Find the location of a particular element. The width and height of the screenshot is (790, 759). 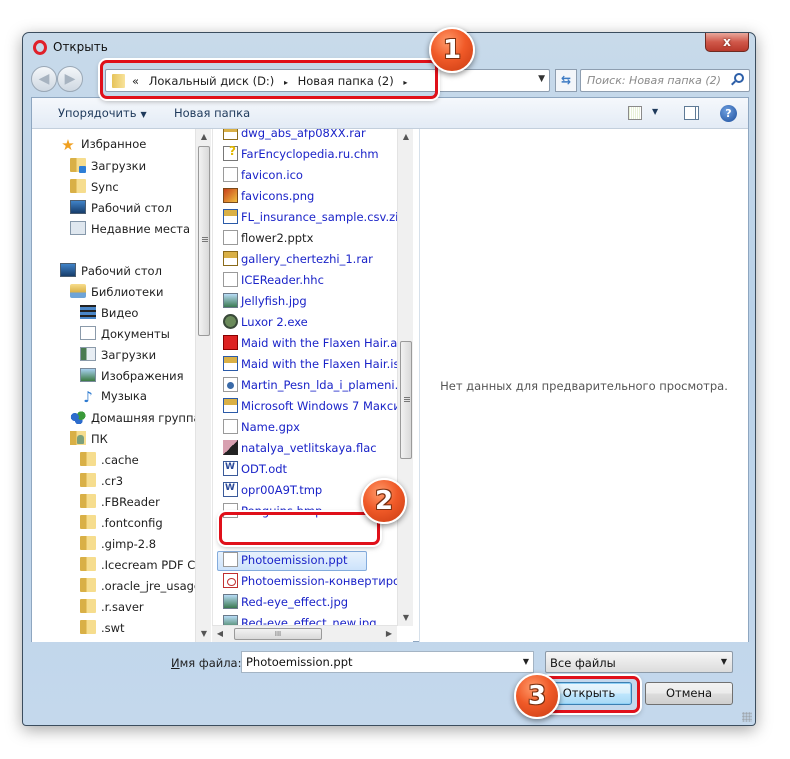

sidebar-item-folder: .r.saver is located at coordinates (112, 609).